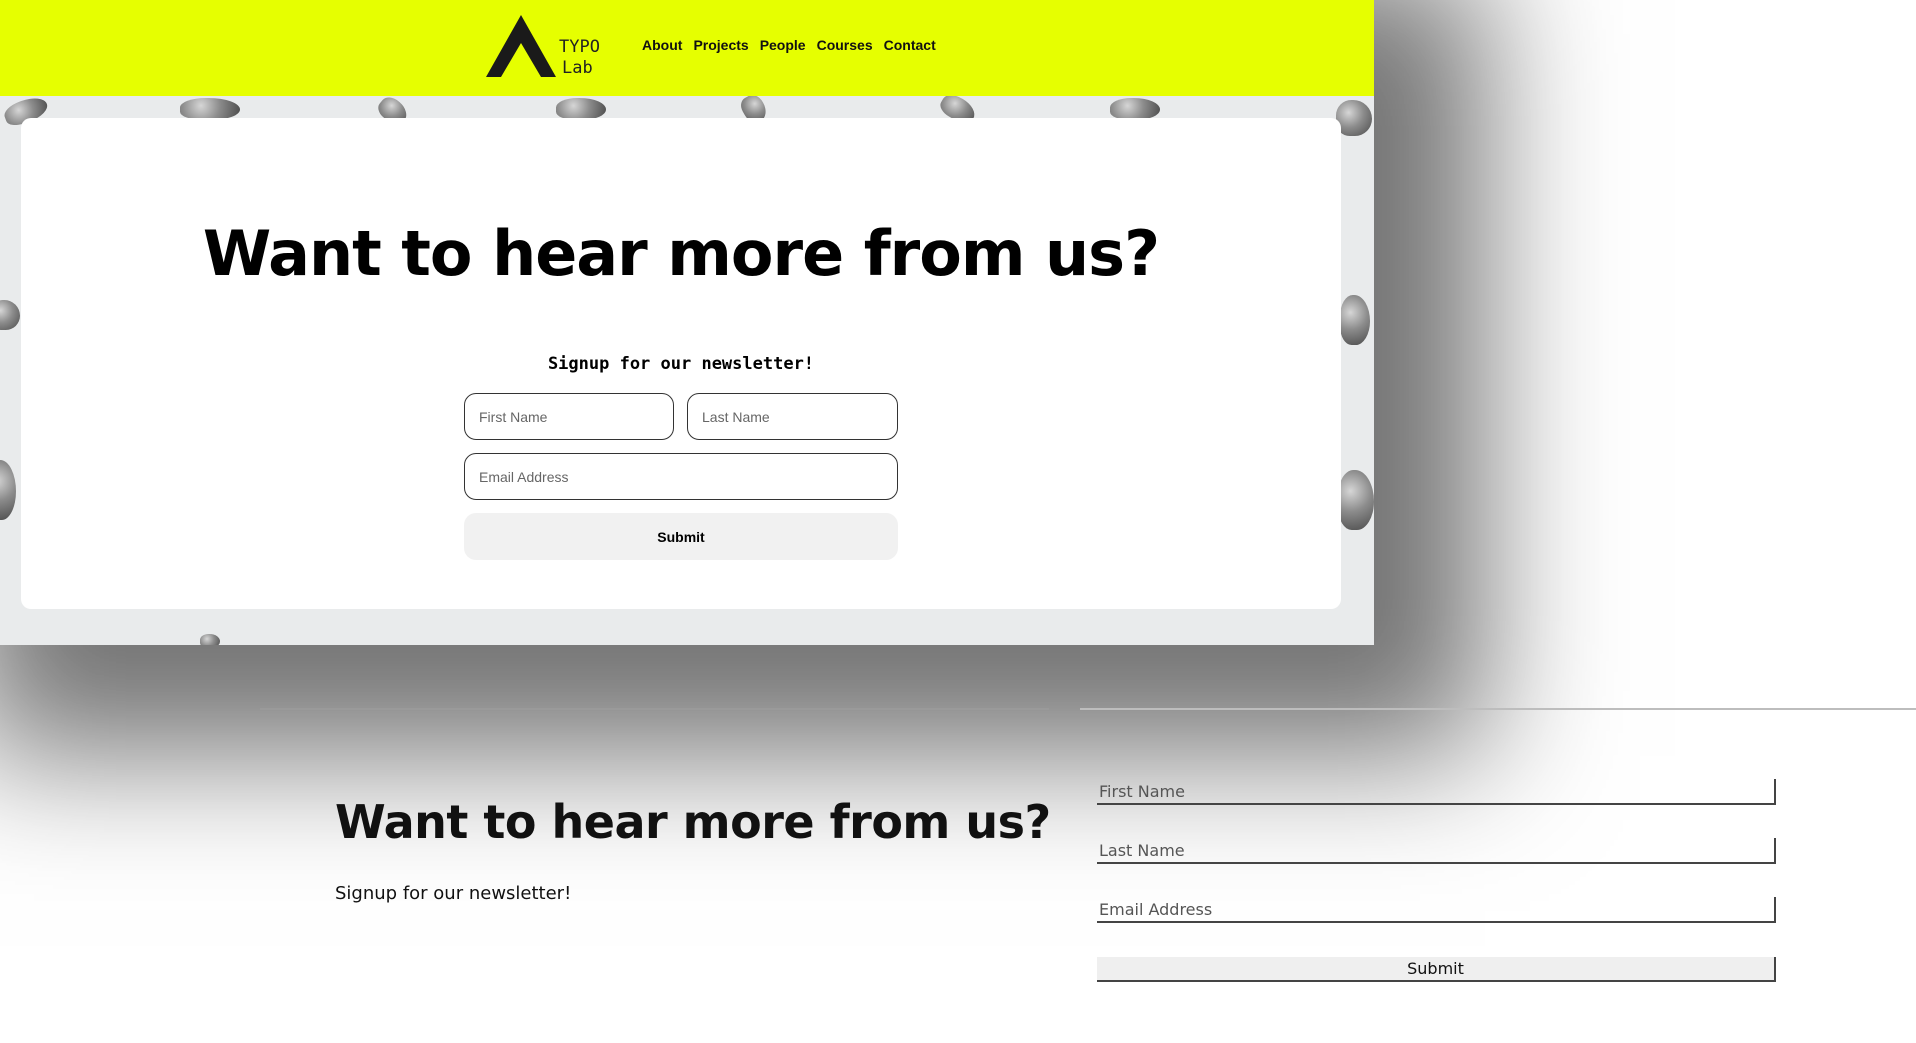  I want to click on plain-newsletter-subheading: Signup for our newsletter!, so click(453, 893).